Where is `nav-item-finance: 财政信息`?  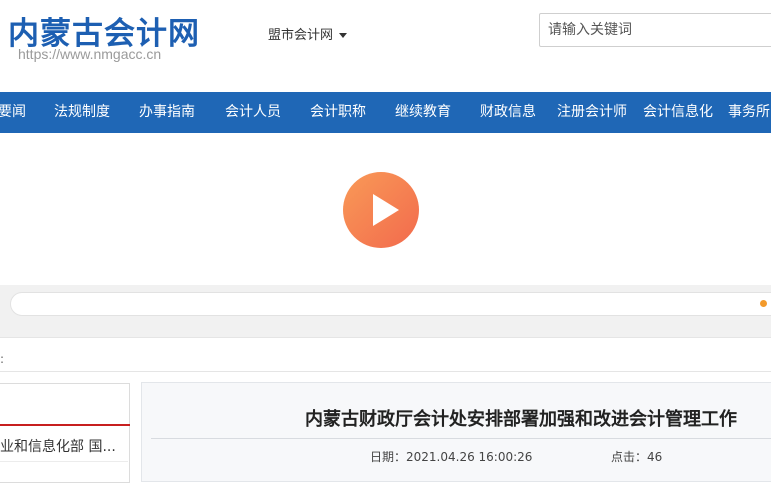 nav-item-finance: 财政信息 is located at coordinates (508, 112).